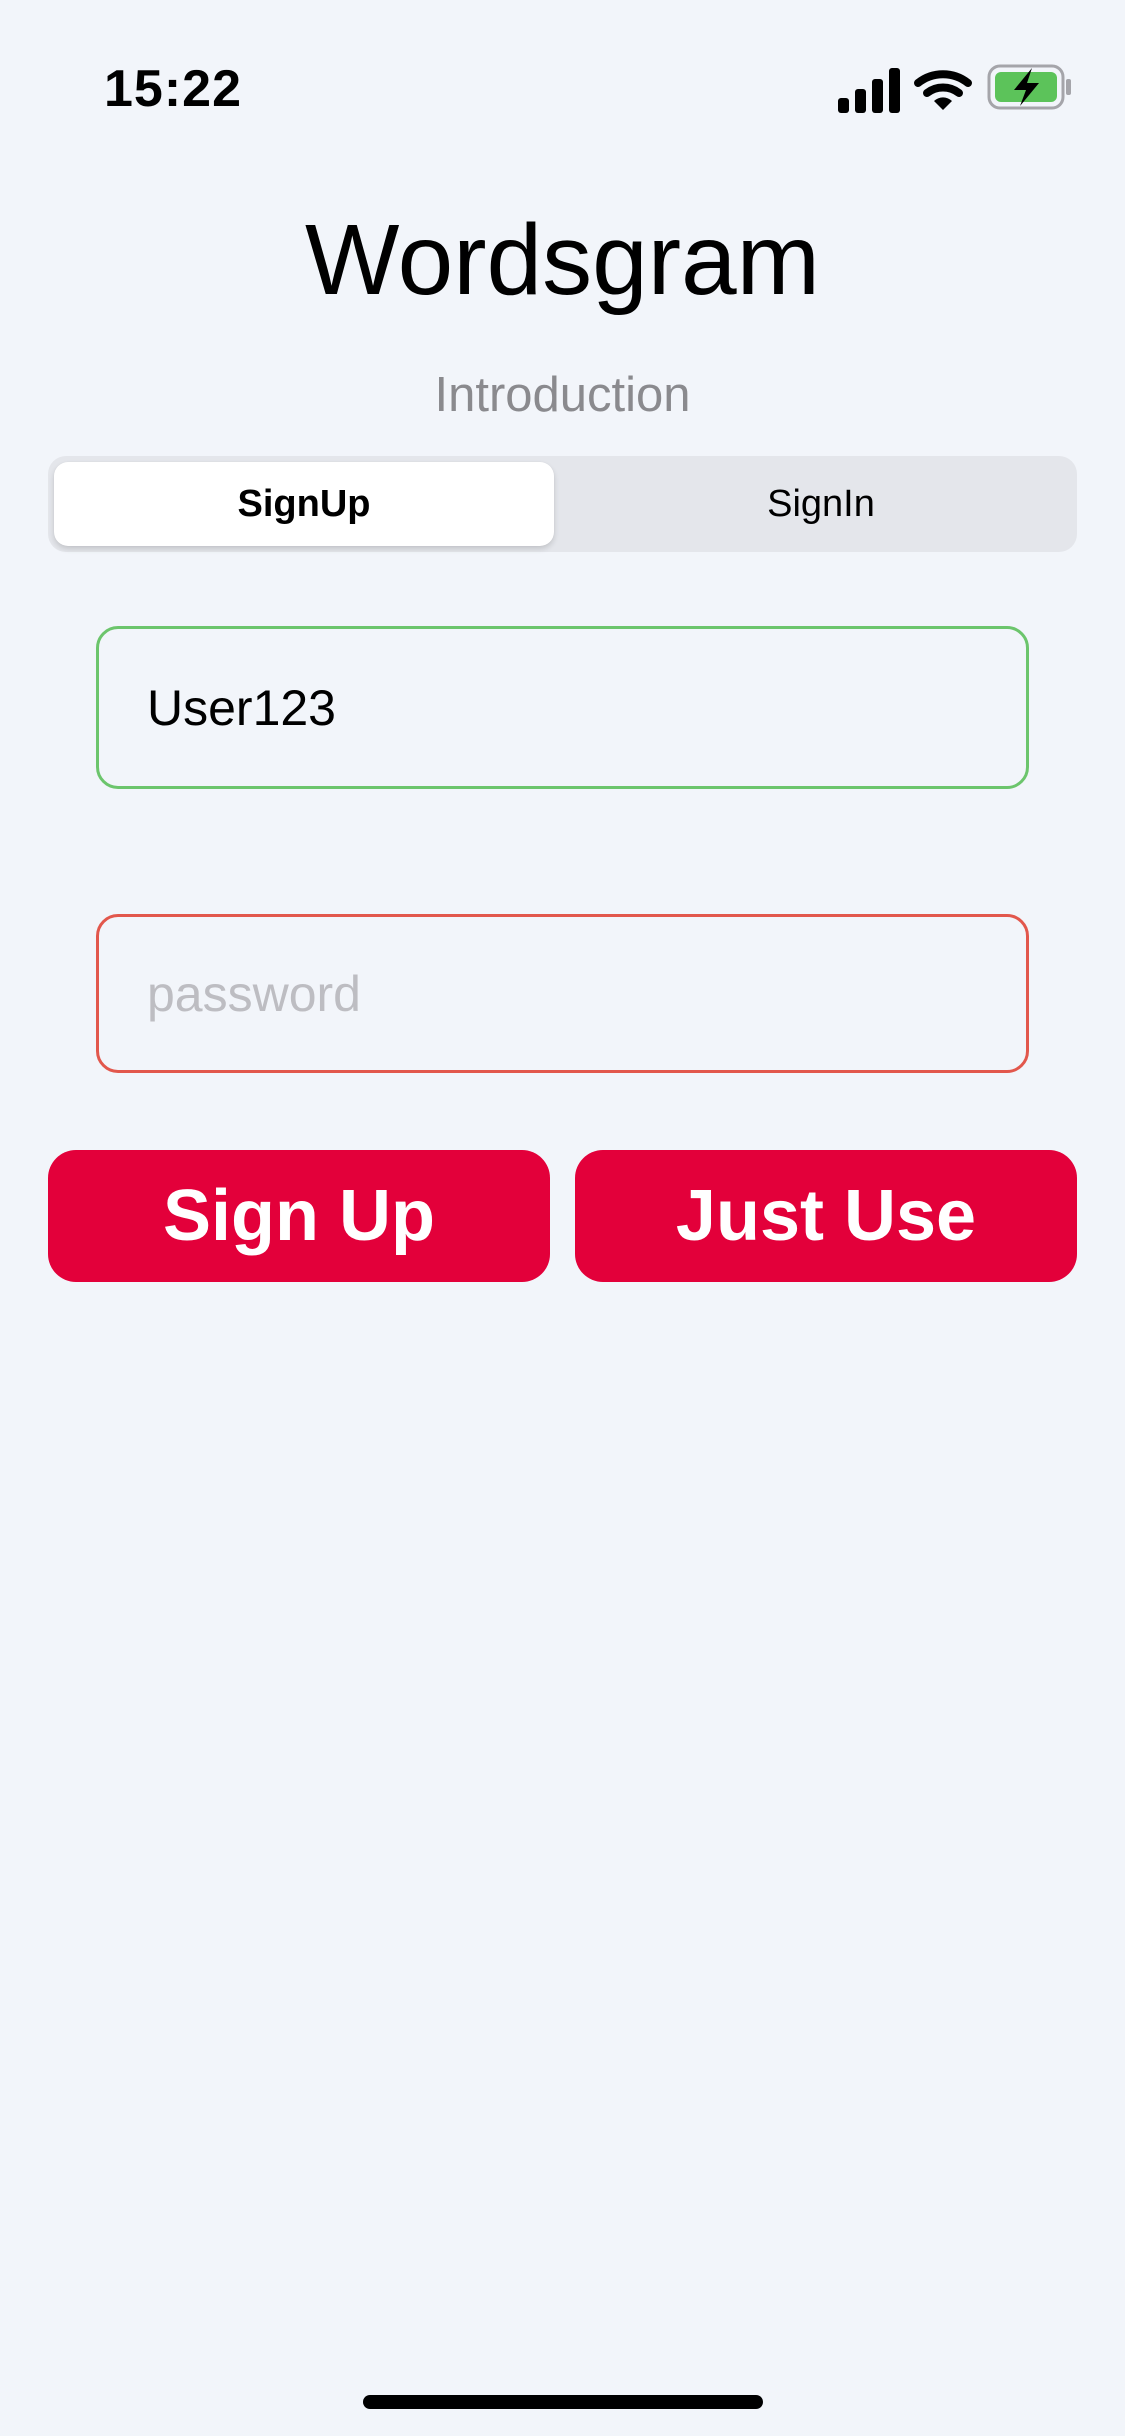 The height and width of the screenshot is (2436, 1125). I want to click on username-input, so click(562, 707).